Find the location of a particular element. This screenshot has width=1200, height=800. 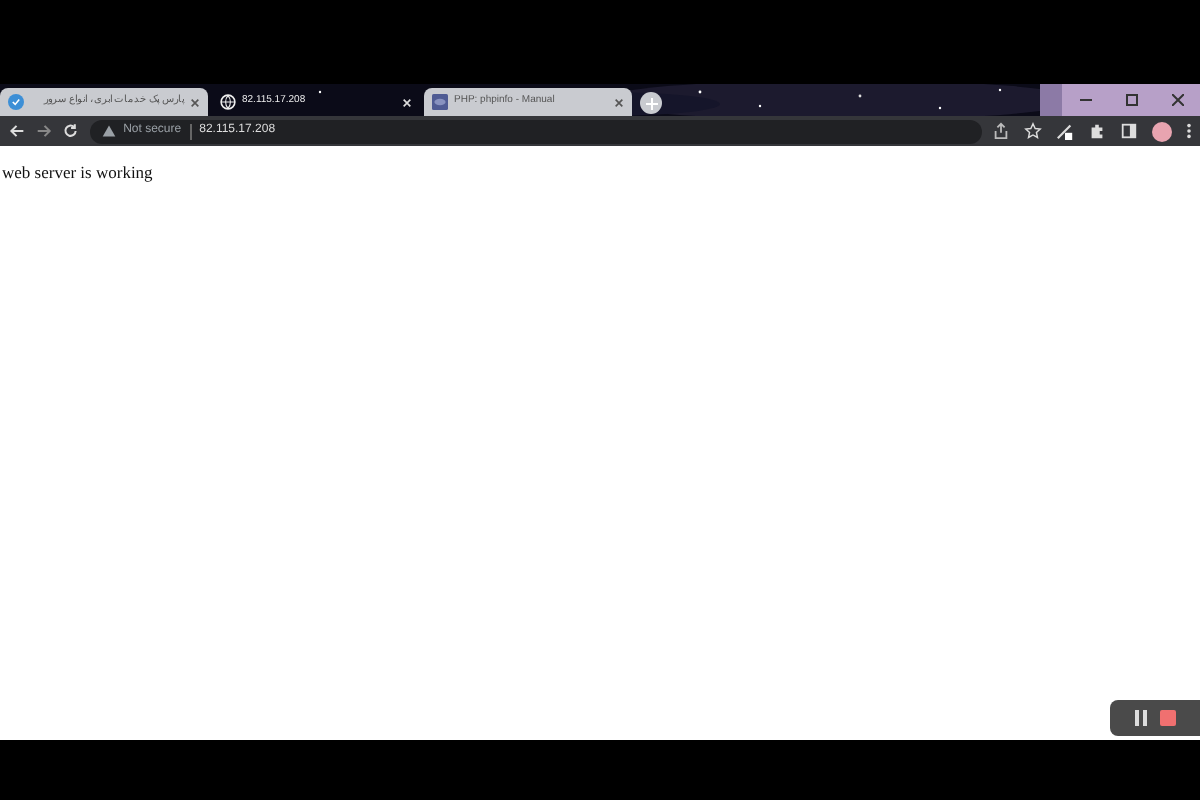

puzzle-icon is located at coordinates (1097, 131).